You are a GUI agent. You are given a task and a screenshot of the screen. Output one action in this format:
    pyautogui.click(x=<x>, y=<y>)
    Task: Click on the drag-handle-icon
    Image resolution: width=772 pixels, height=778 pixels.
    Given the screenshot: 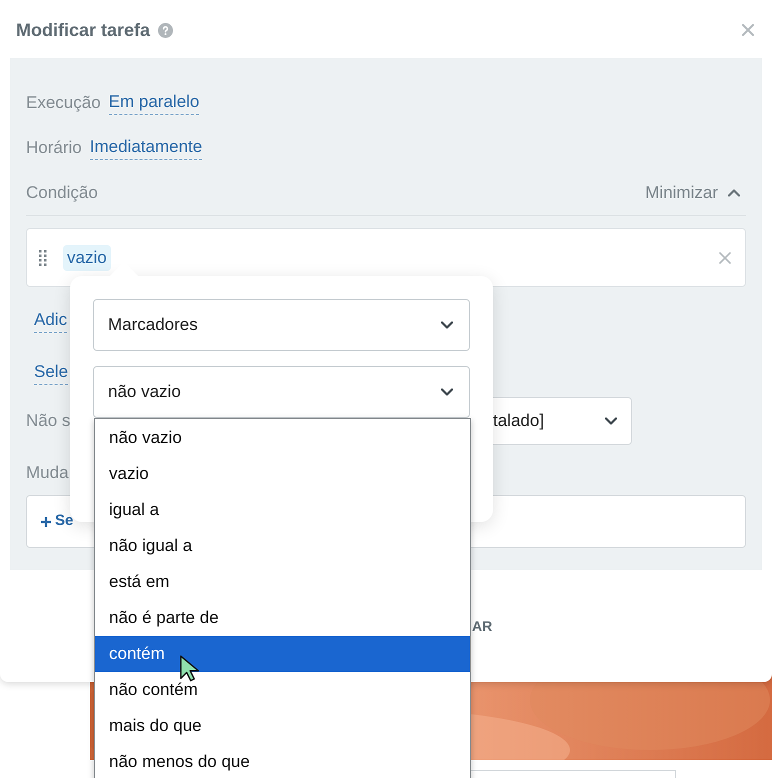 What is the action you would take?
    pyautogui.click(x=43, y=258)
    